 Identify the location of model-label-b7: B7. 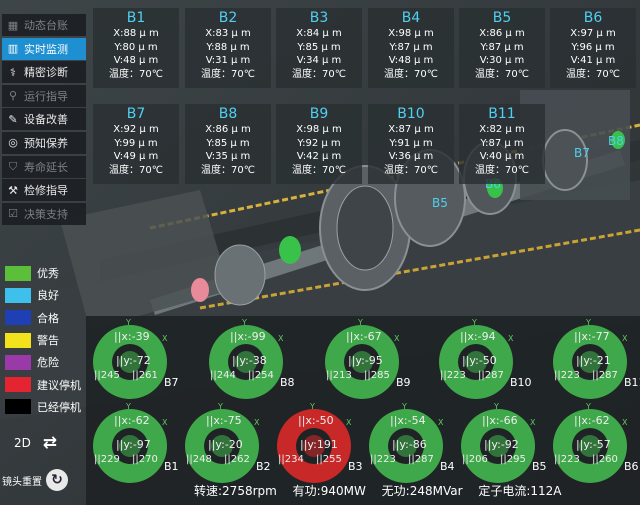
(582, 153).